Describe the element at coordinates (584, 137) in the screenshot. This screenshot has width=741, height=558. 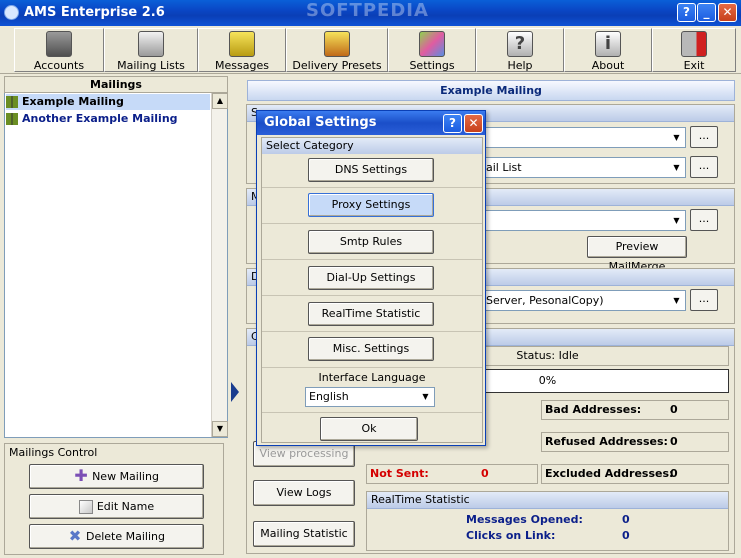
I see `account-combo: ▼` at that location.